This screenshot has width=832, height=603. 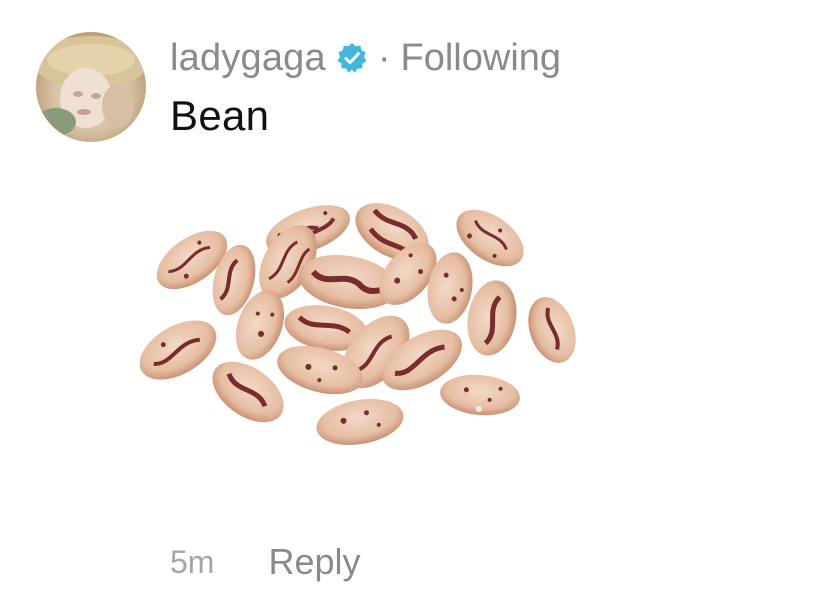 I want to click on timestamp: 5m, so click(x=192, y=561).